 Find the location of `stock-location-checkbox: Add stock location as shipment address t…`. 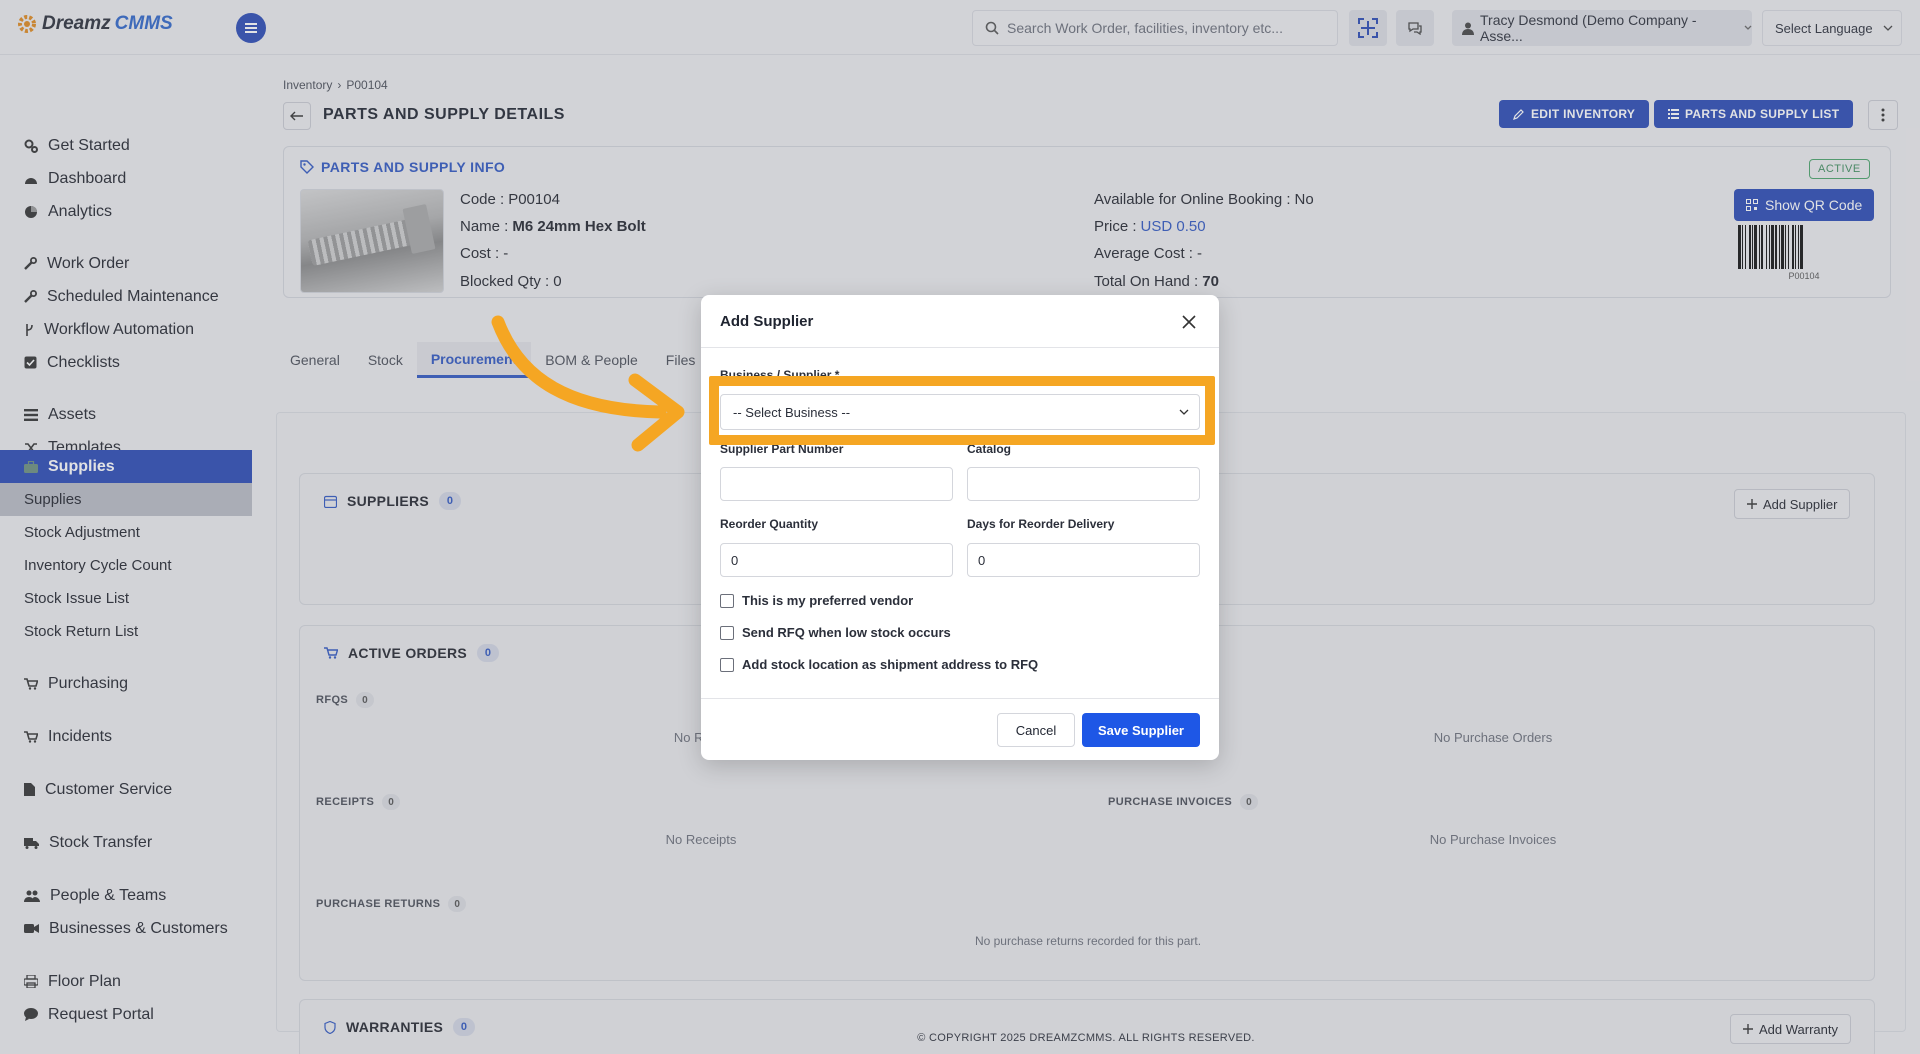

stock-location-checkbox: Add stock location as shipment address t… is located at coordinates (879, 664).